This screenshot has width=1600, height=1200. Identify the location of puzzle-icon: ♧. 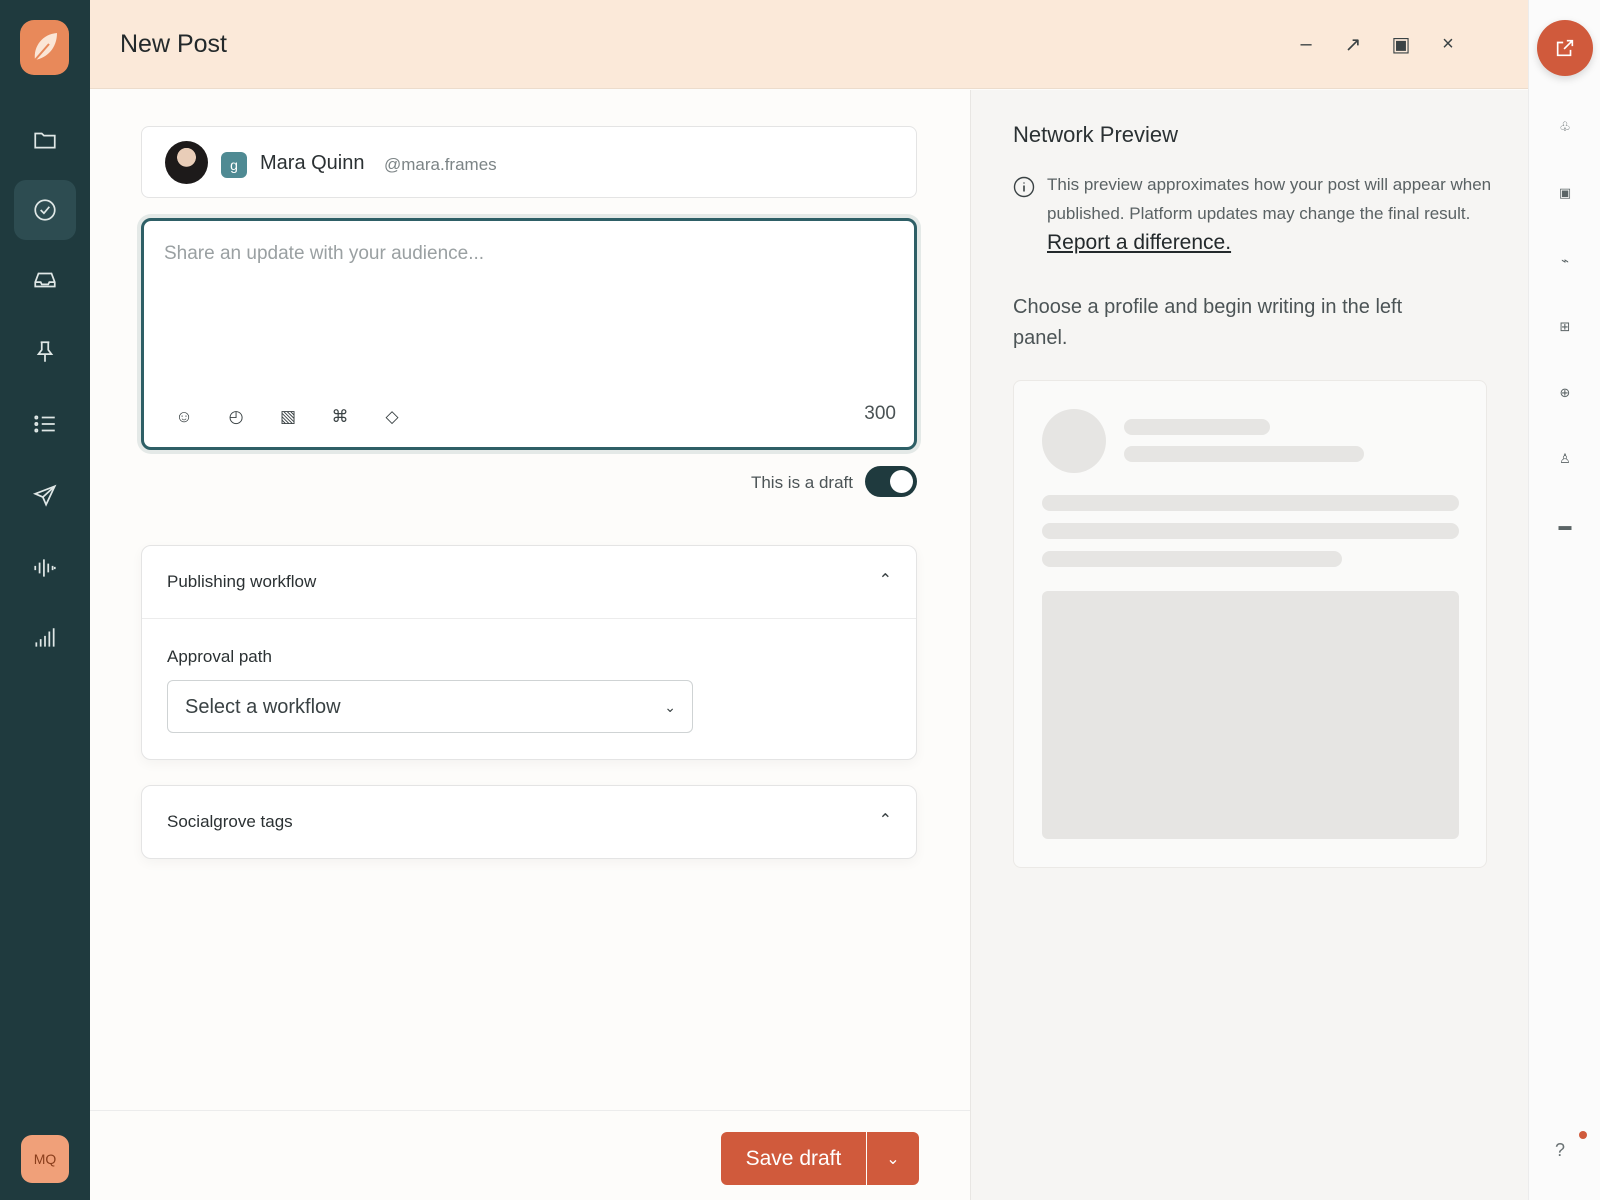
(1565, 127).